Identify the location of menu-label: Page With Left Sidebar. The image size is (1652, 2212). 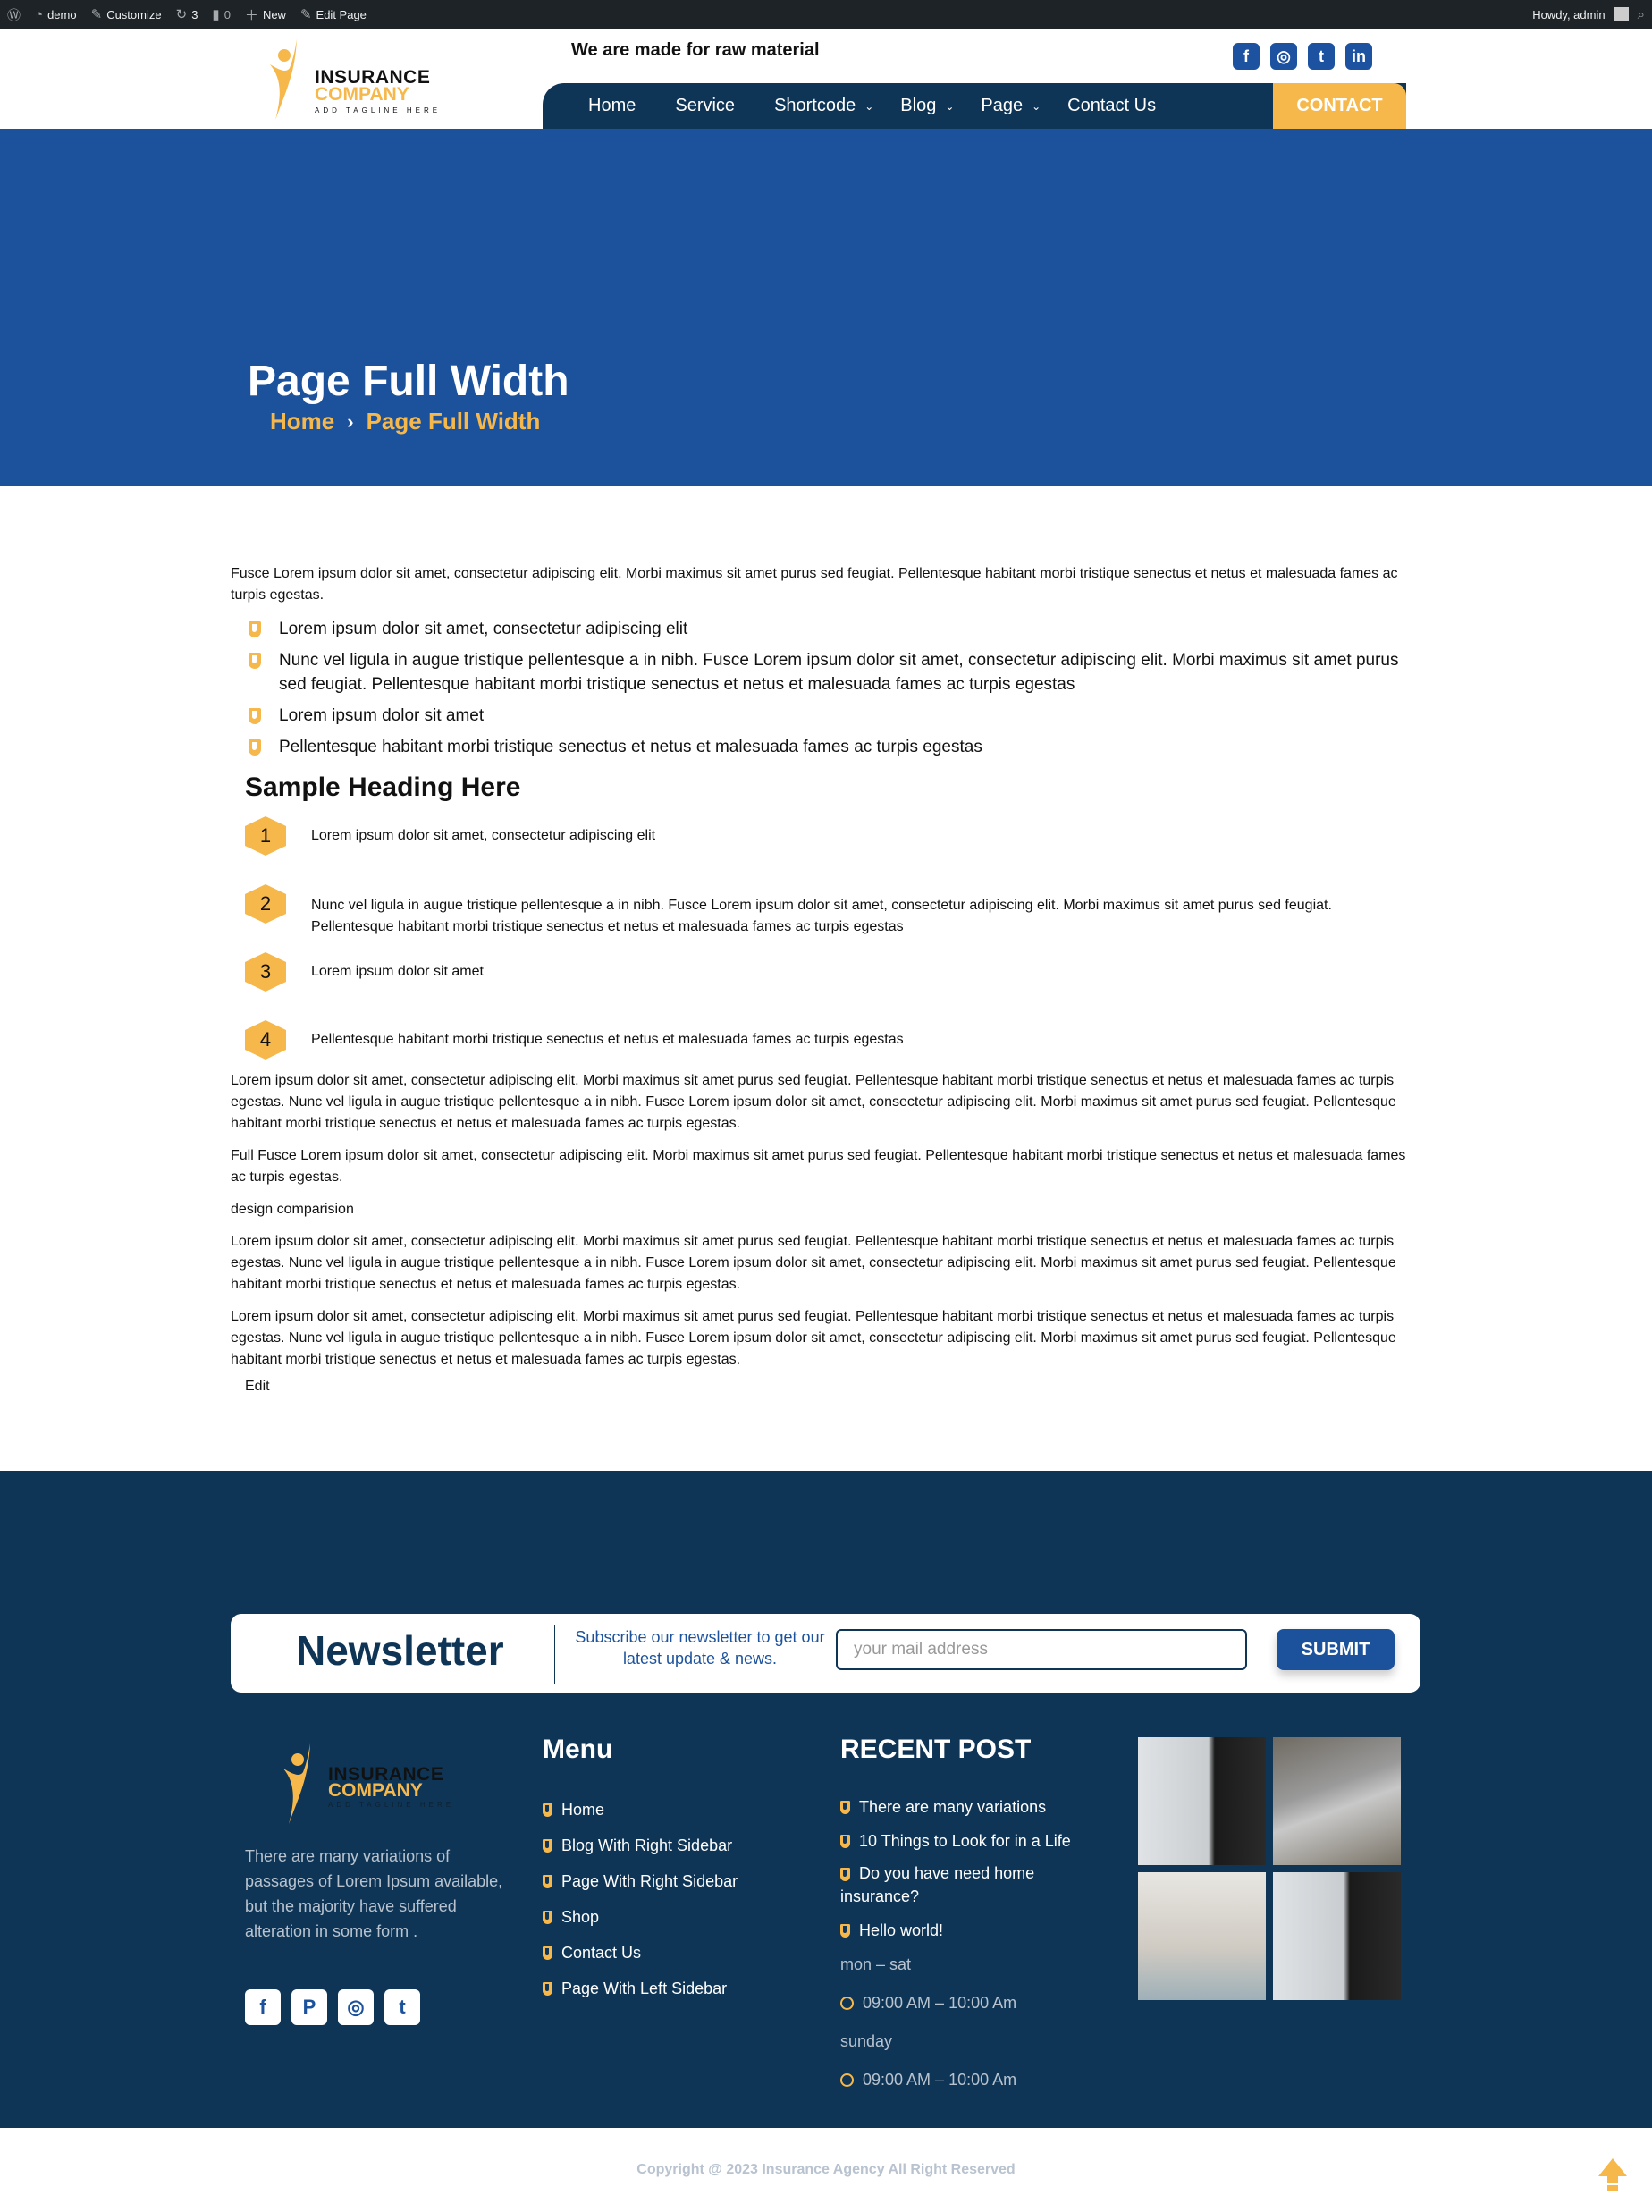
(644, 1988).